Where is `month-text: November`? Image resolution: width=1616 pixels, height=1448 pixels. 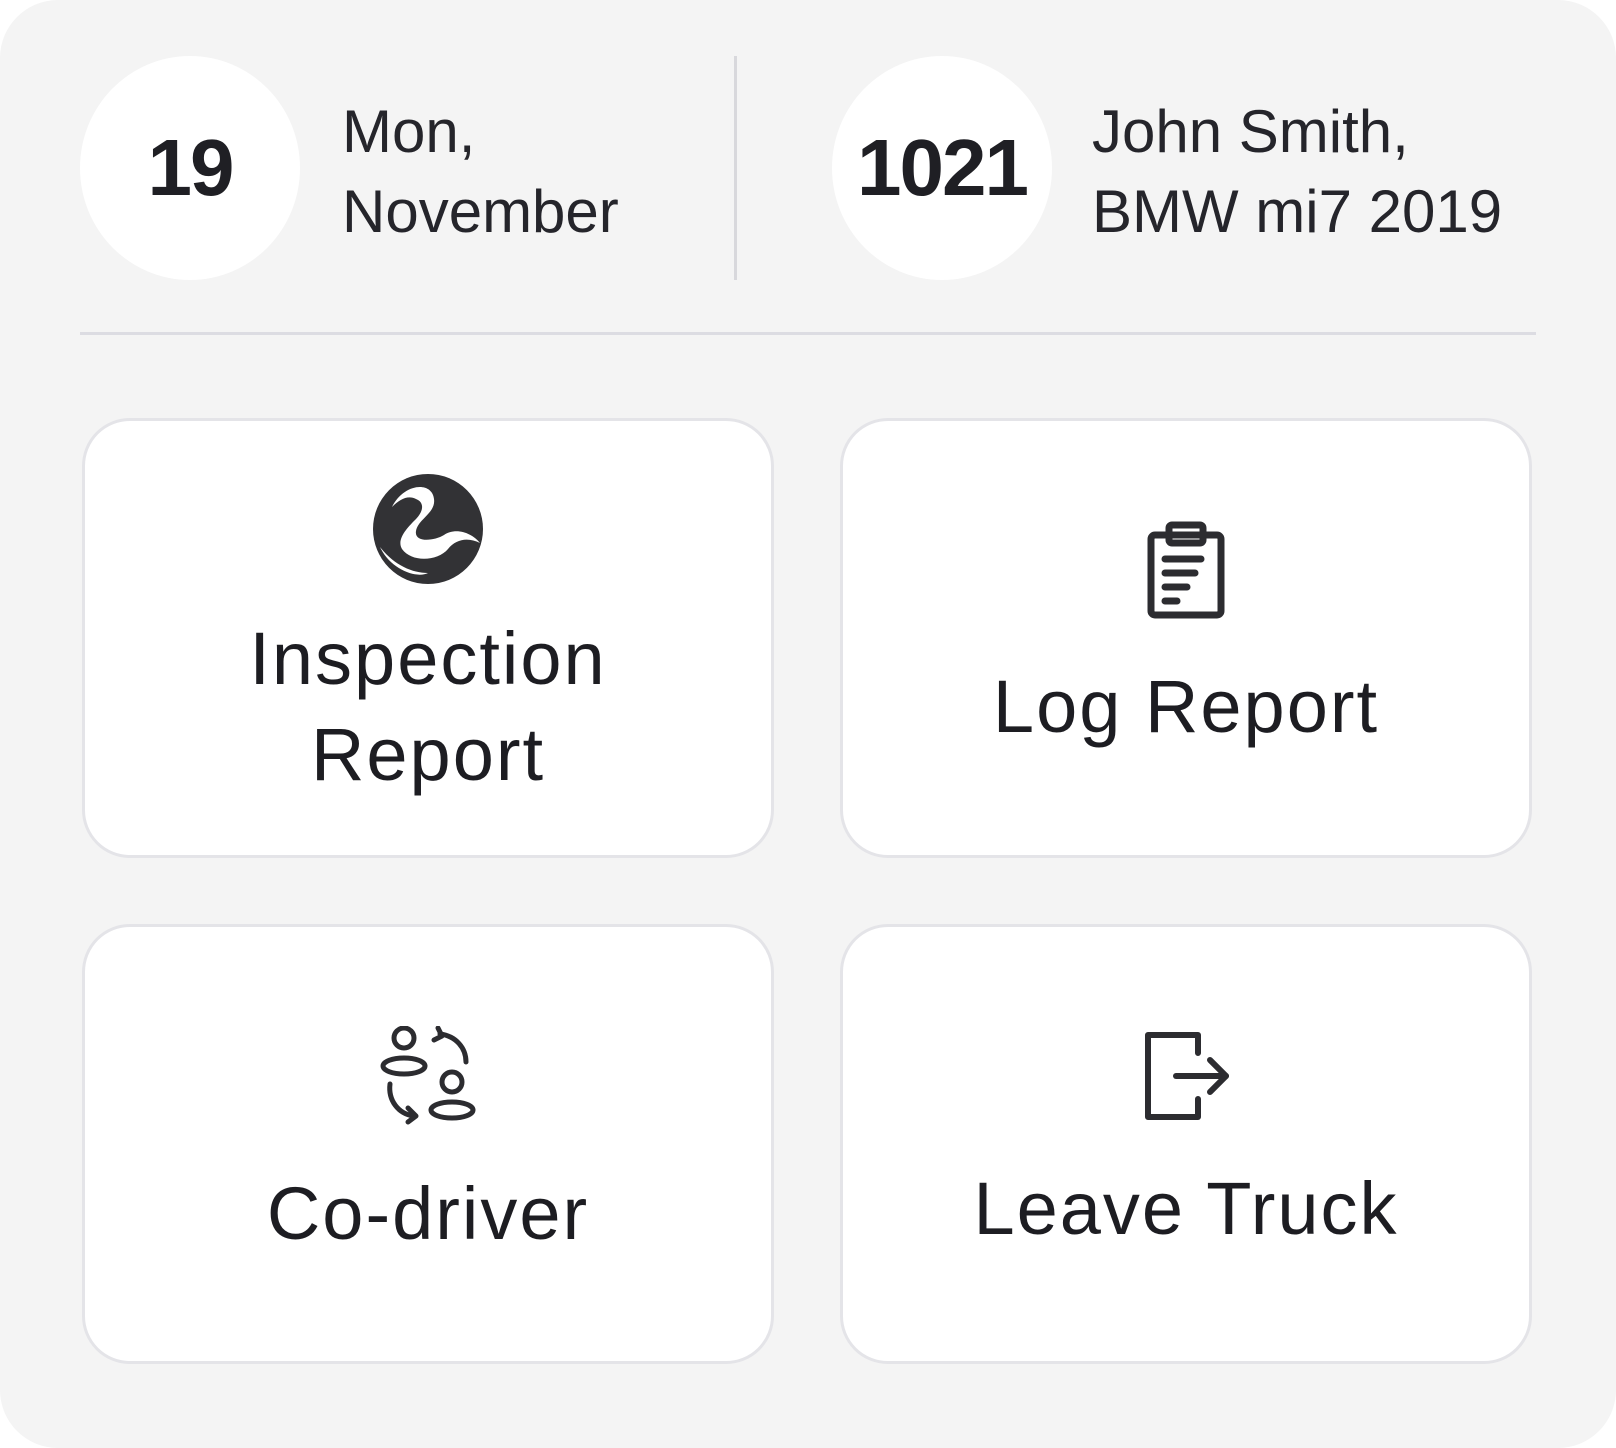 month-text: November is located at coordinates (480, 211).